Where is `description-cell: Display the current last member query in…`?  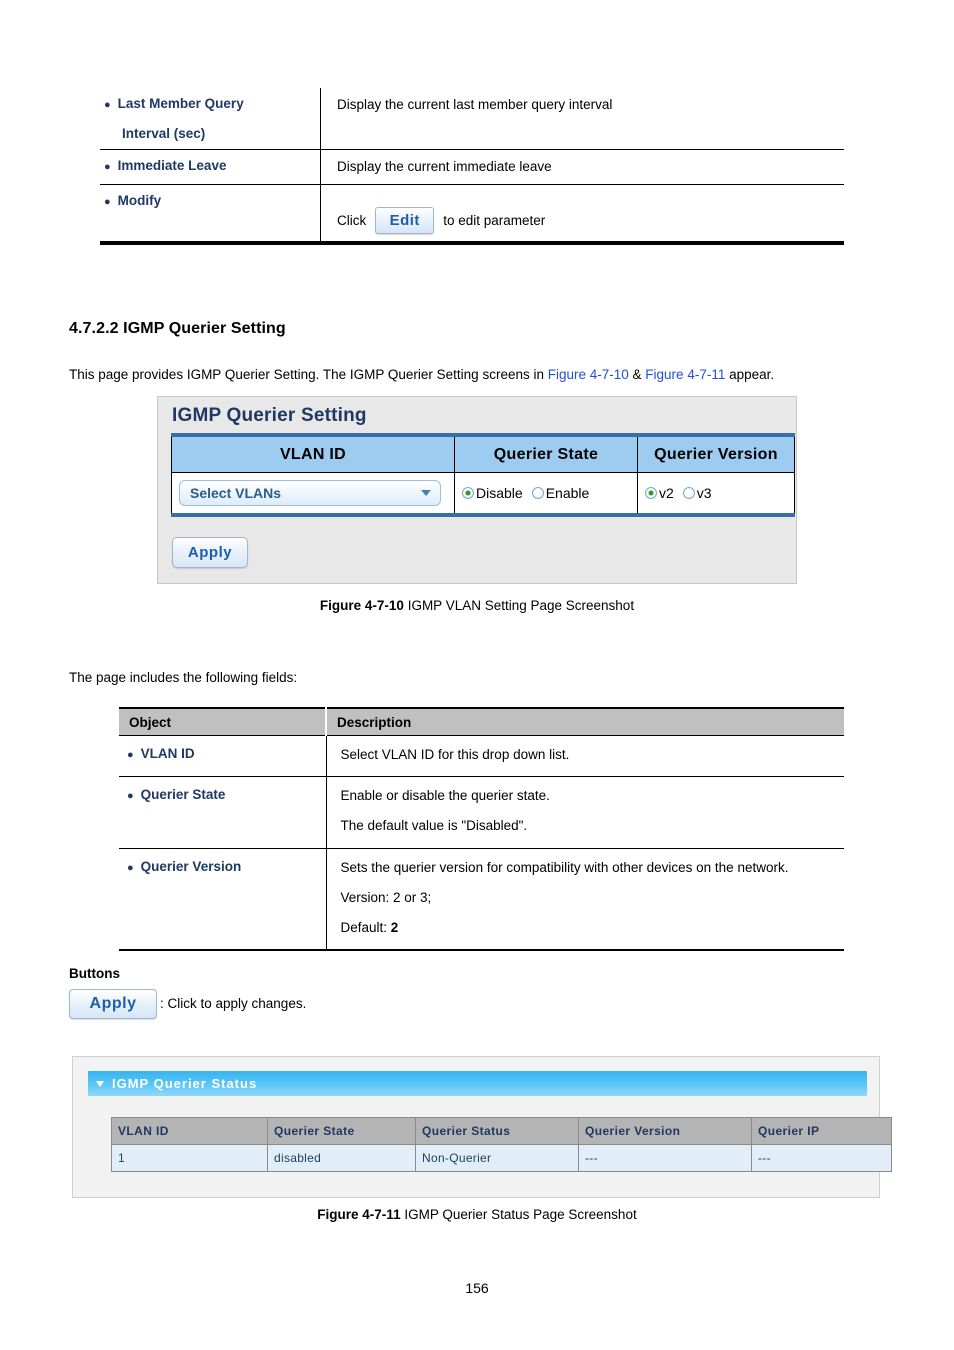 description-cell: Display the current last member query in… is located at coordinates (582, 119).